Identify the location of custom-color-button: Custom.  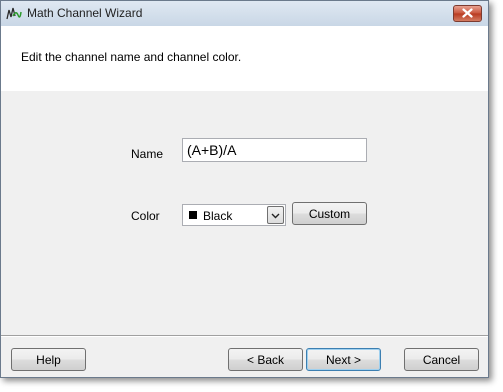
(329, 213).